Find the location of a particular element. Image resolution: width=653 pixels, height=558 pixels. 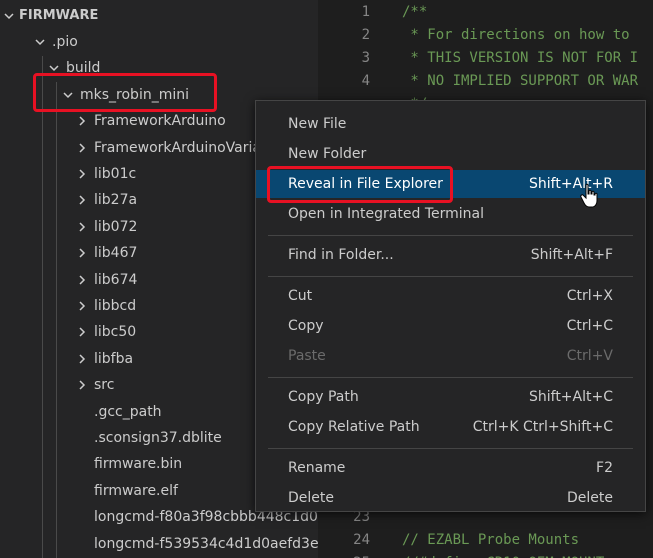

menu-item-label: Copy is located at coordinates (306, 326).